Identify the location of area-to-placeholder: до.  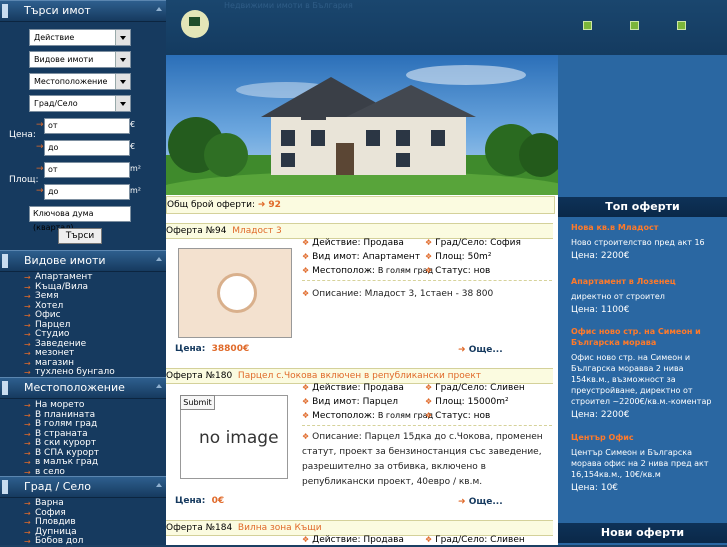
(53, 191).